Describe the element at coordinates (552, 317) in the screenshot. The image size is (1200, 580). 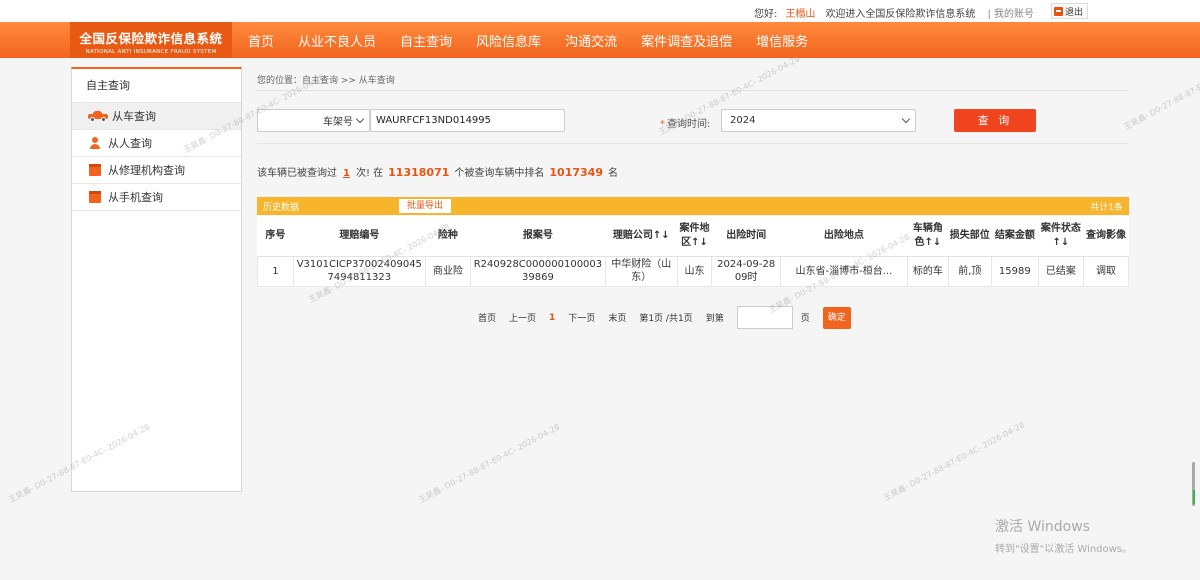
I see `current-page: 1` at that location.